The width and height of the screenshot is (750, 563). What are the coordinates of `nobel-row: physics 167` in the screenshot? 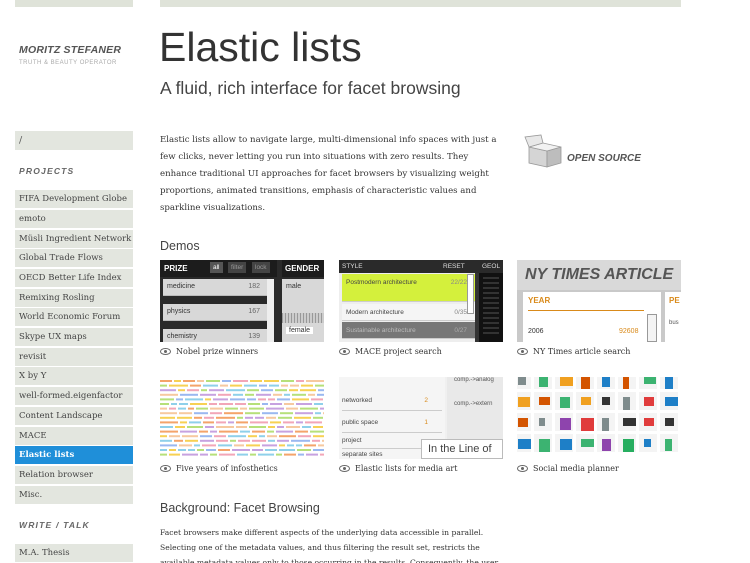 It's located at (218, 312).